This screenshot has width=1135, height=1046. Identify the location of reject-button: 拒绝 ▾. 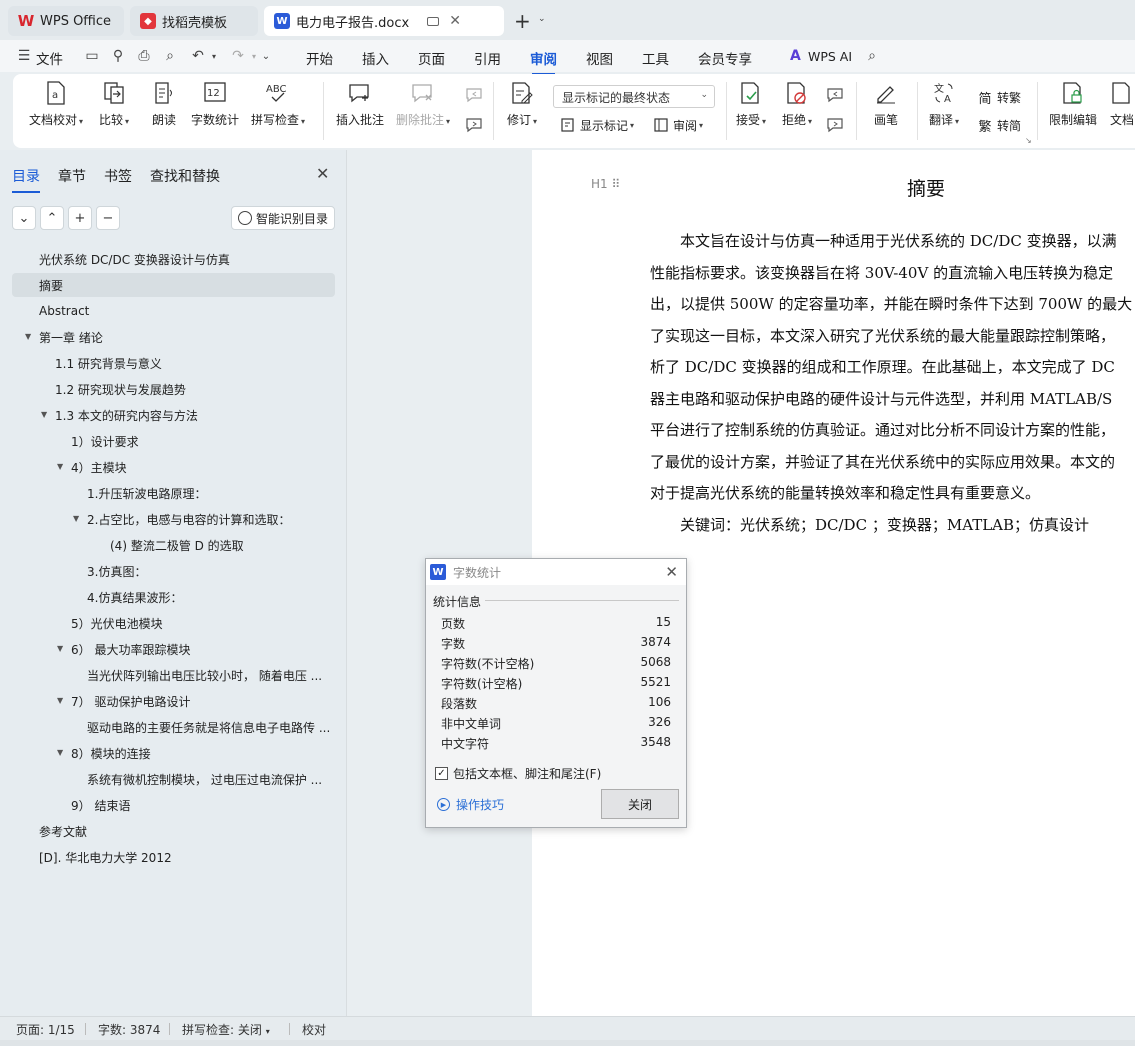
(797, 104).